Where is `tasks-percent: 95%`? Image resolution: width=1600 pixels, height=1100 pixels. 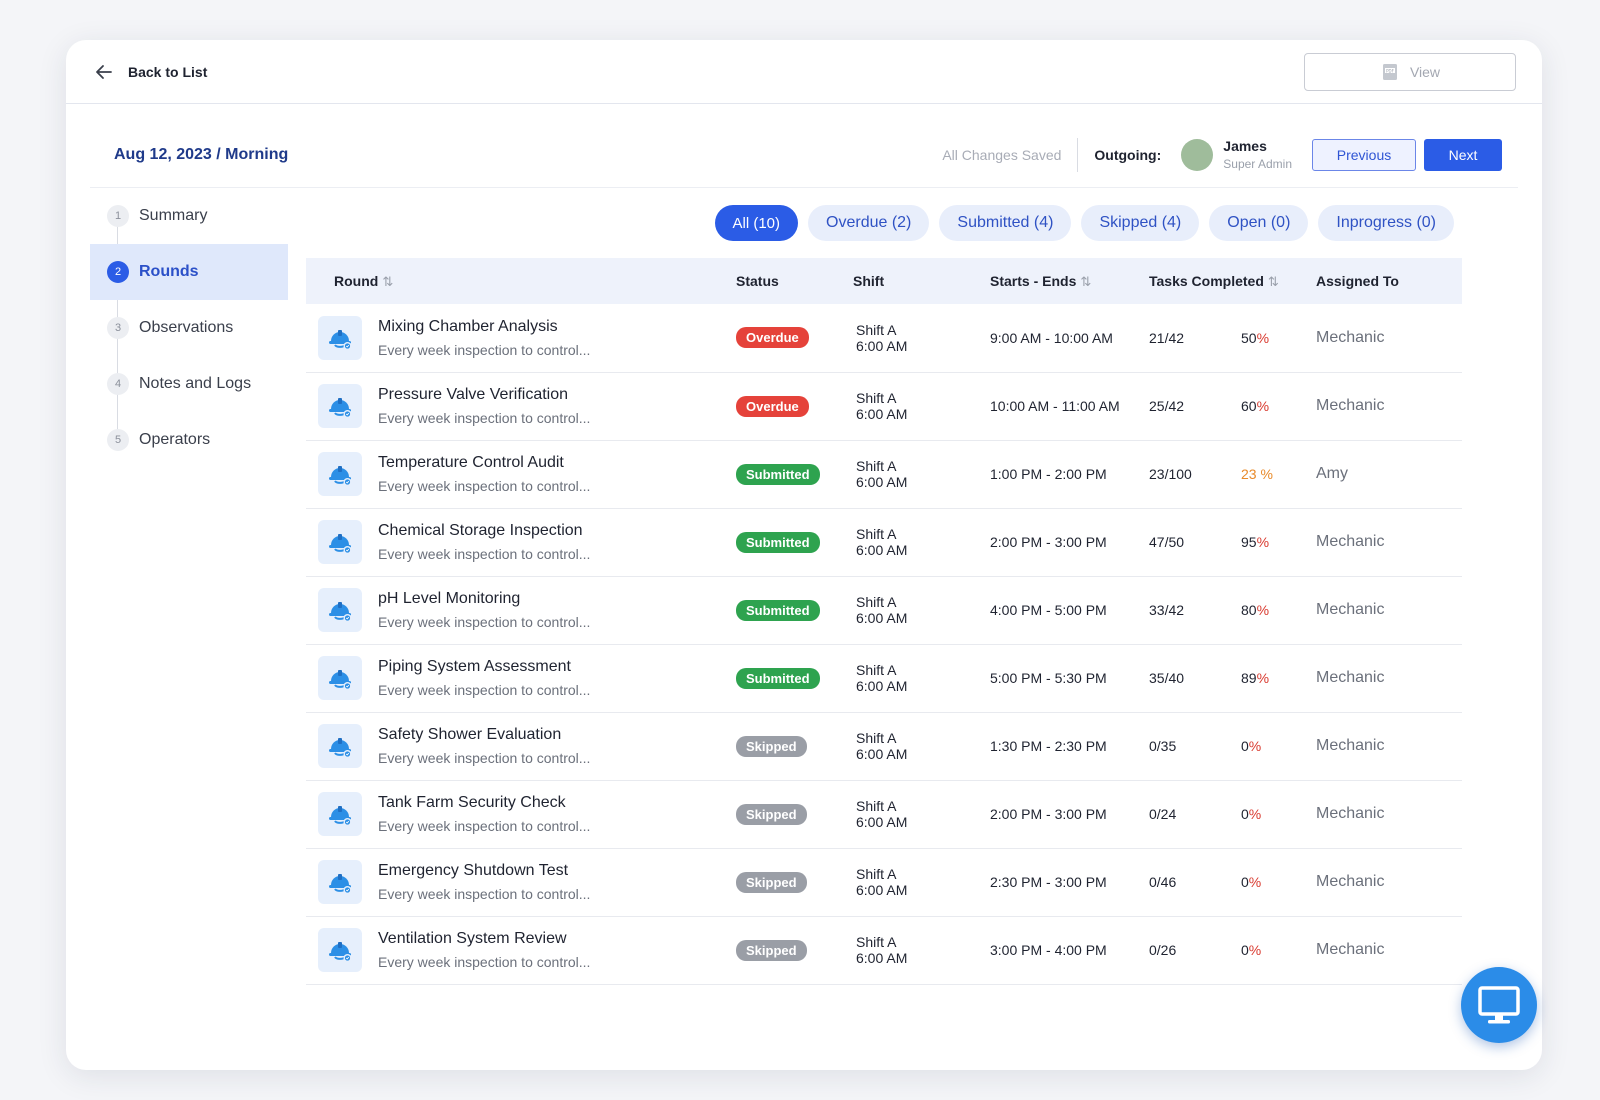
tasks-percent: 95% is located at coordinates (1255, 542).